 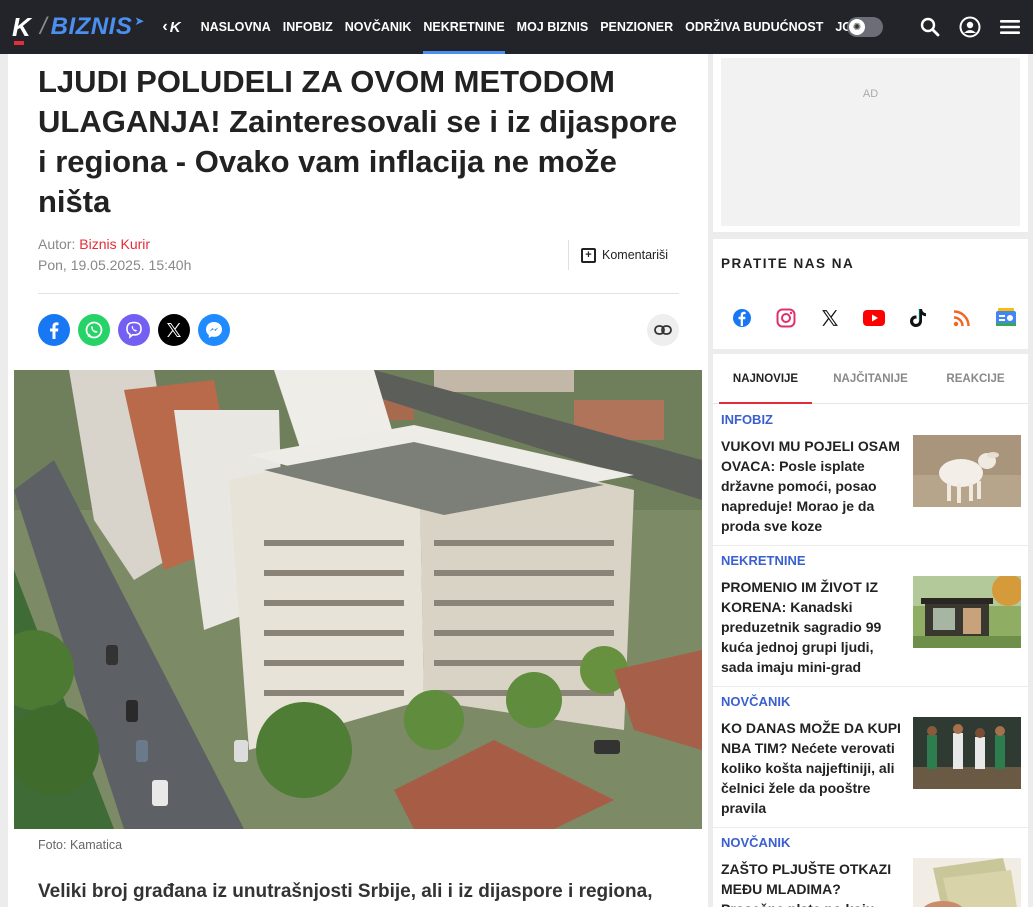 I want to click on tiktok-icon, so click(x=918, y=318).